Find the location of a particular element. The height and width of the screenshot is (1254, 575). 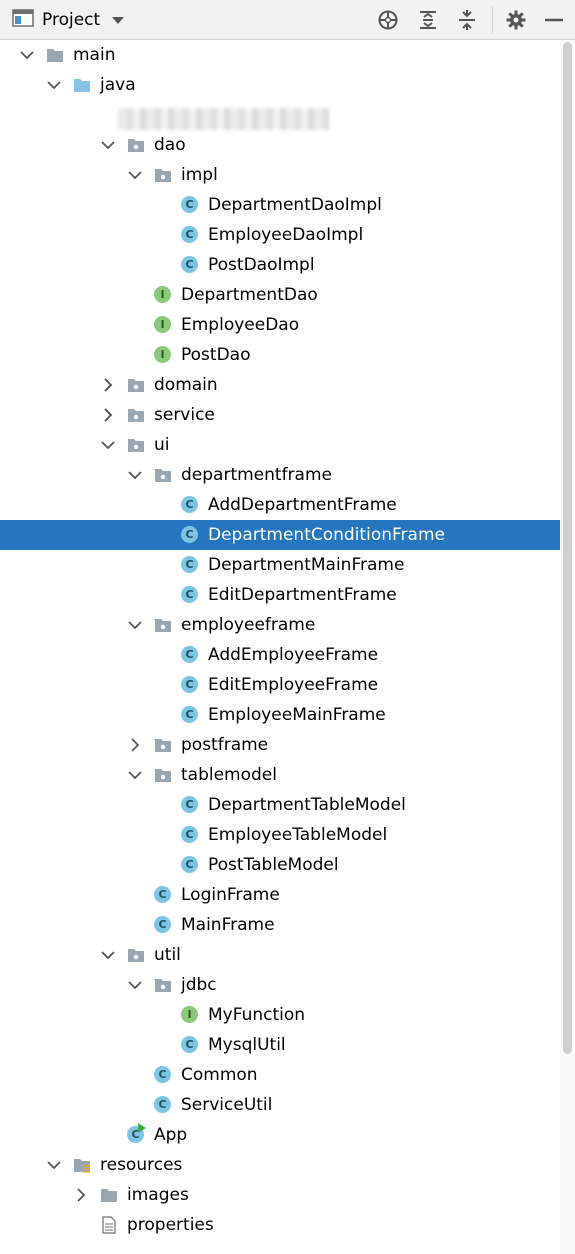

hide-panel-icon is located at coordinates (554, 20).